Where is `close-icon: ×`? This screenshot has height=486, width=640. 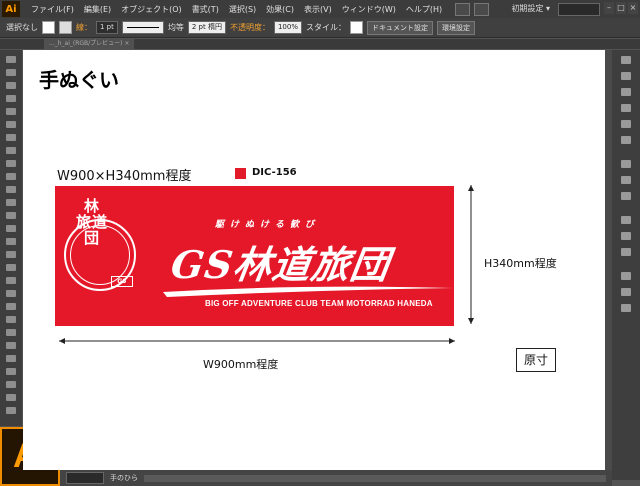
close-icon: × is located at coordinates (633, 8).